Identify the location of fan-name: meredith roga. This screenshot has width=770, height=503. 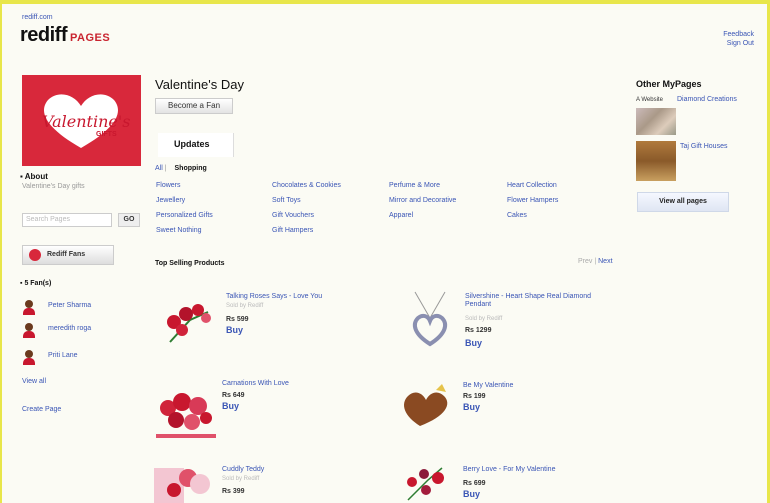
(69, 328).